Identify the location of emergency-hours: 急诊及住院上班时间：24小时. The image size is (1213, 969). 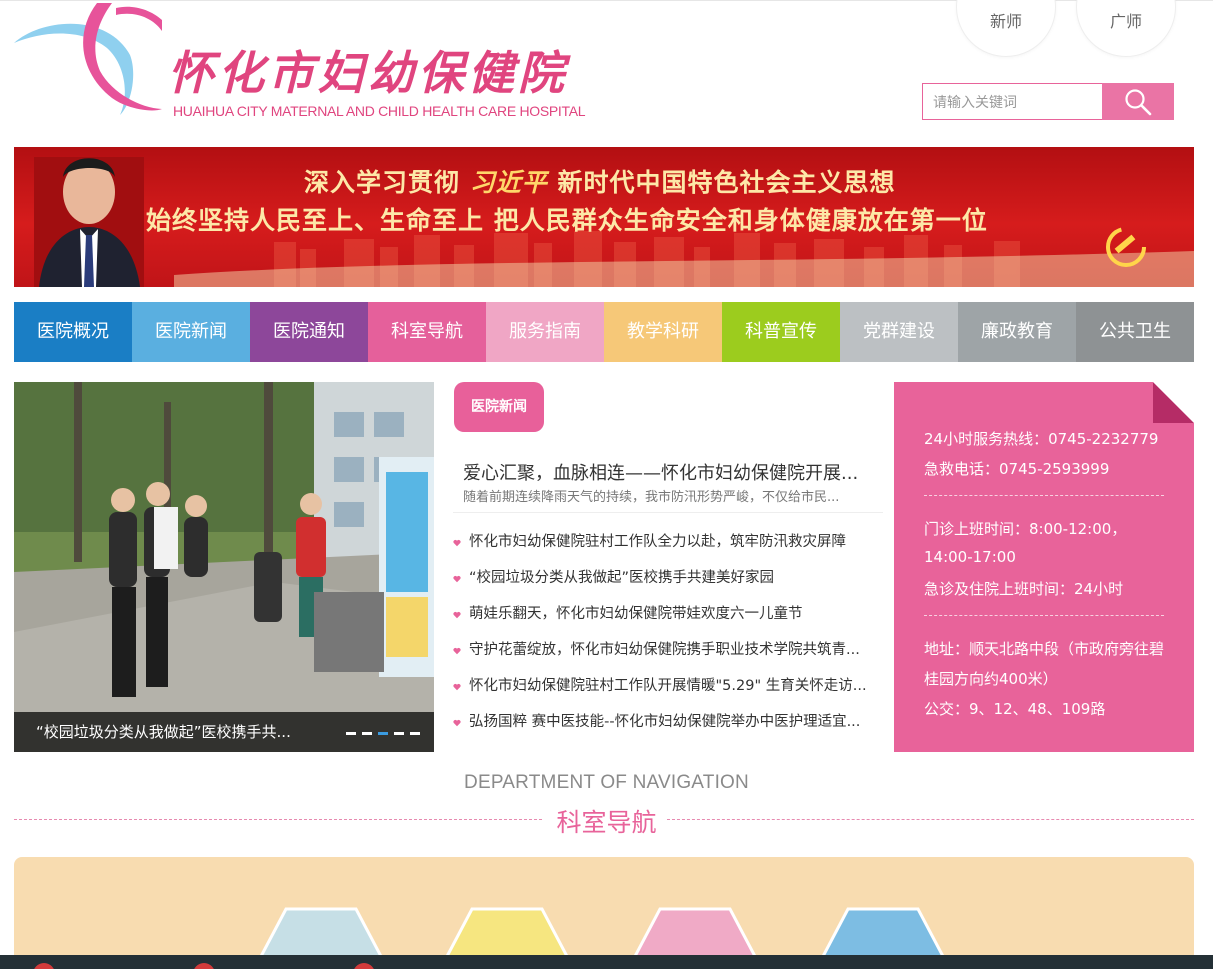
(1024, 589).